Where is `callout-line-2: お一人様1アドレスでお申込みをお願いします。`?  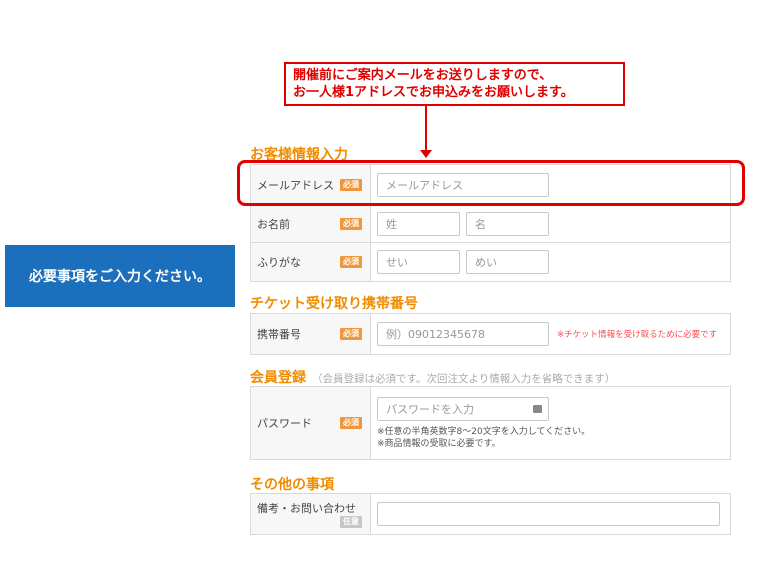 callout-line-2: お一人様1アドレスでお申込みをお願いします。 is located at coordinates (433, 92).